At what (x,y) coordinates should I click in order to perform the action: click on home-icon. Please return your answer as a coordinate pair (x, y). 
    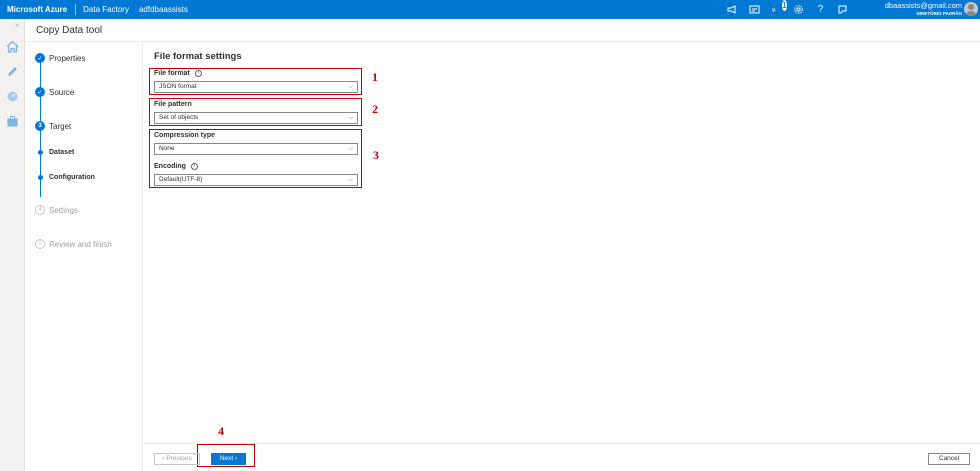
    Looking at the image, I should click on (12, 46).